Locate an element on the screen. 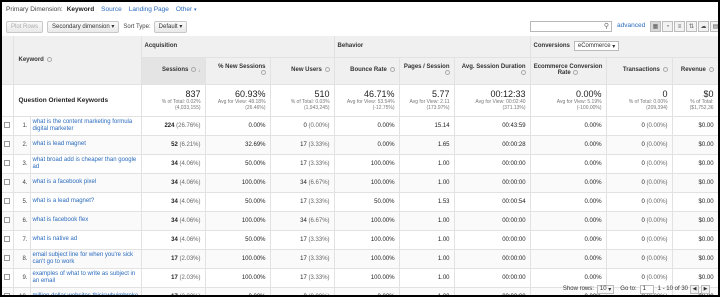 The height and width of the screenshot is (297, 720). advanced-filter-link: advanced is located at coordinates (631, 25).